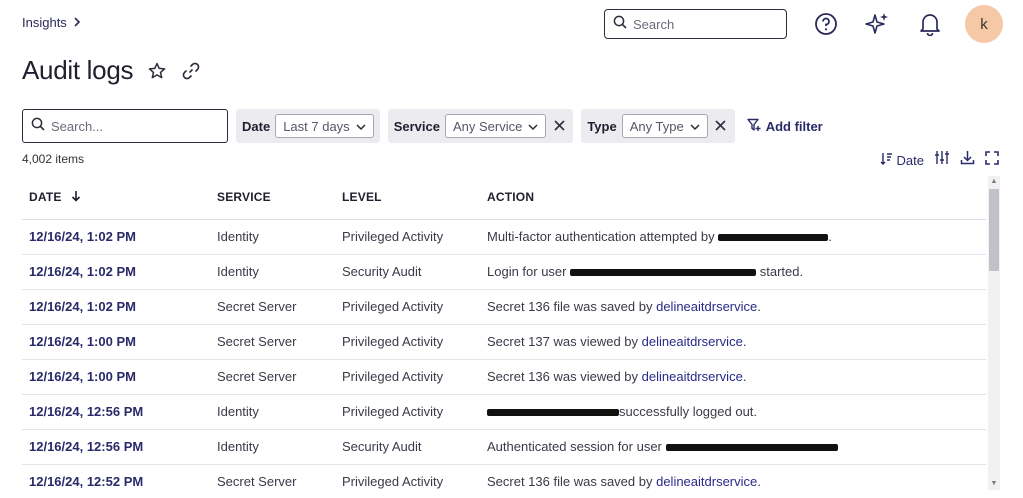 The image size is (1023, 498). I want to click on table-search-box, so click(125, 126).